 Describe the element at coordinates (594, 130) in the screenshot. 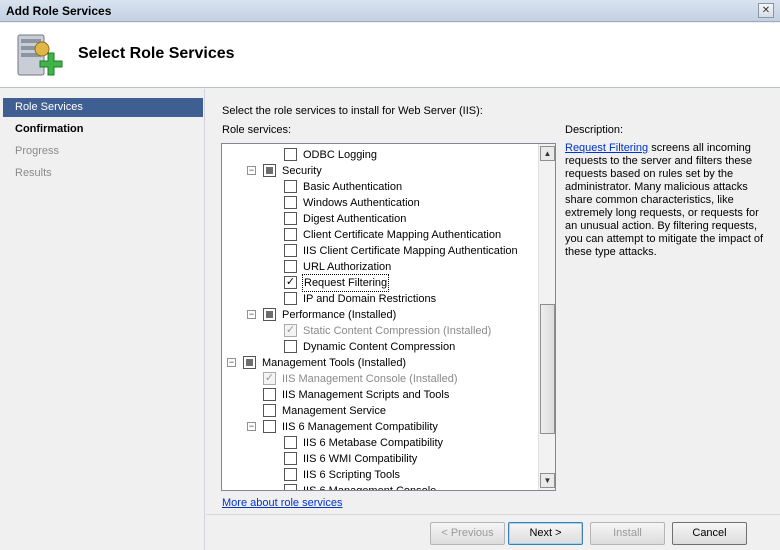

I see `description-label: Description:` at that location.